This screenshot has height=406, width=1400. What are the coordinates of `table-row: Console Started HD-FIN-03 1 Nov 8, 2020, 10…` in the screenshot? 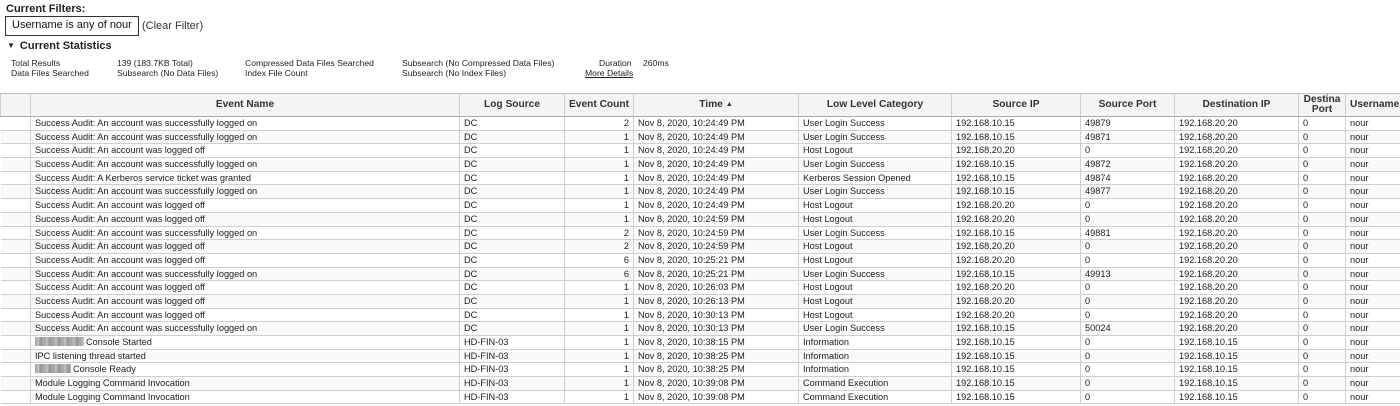 It's located at (700, 342).